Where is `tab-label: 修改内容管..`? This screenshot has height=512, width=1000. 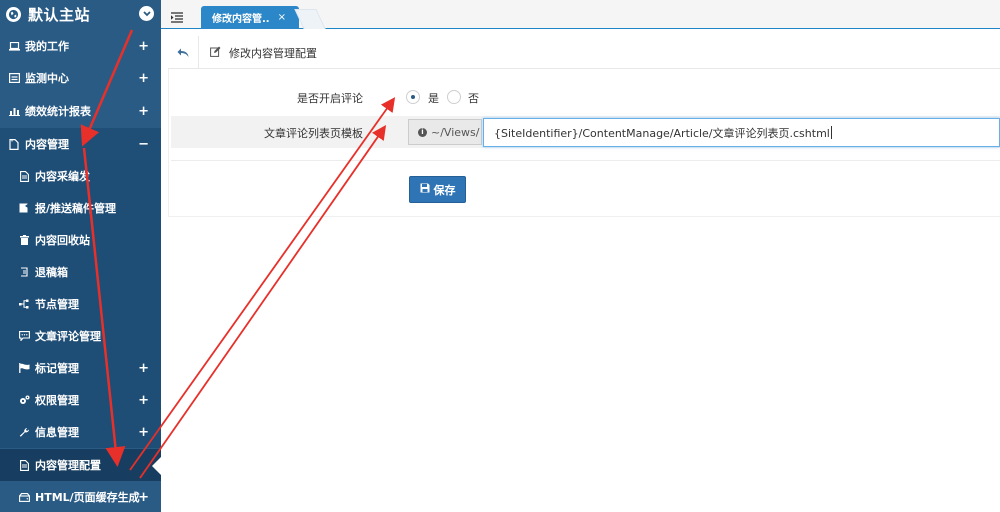 tab-label: 修改内容管.. is located at coordinates (241, 19).